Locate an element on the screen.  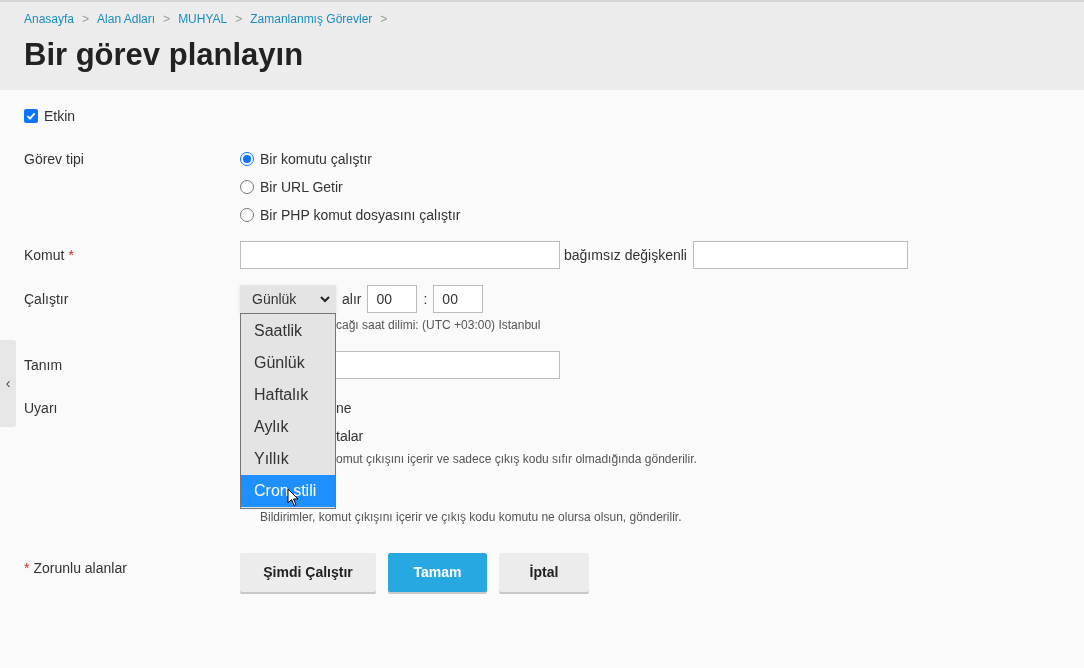
dropdown-option: Yıllık is located at coordinates (288, 459).